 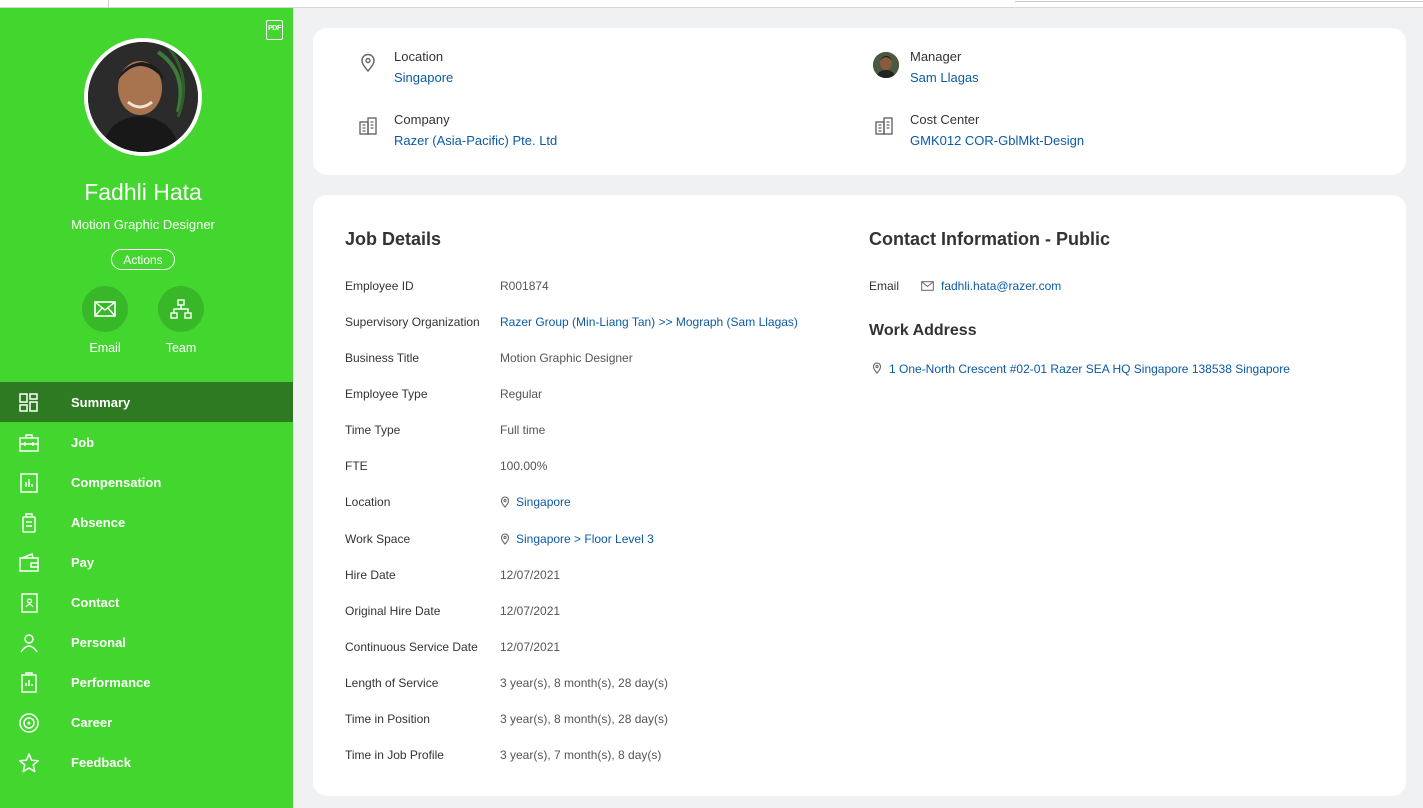 I want to click on nav-label: Compensation, so click(x=116, y=482).